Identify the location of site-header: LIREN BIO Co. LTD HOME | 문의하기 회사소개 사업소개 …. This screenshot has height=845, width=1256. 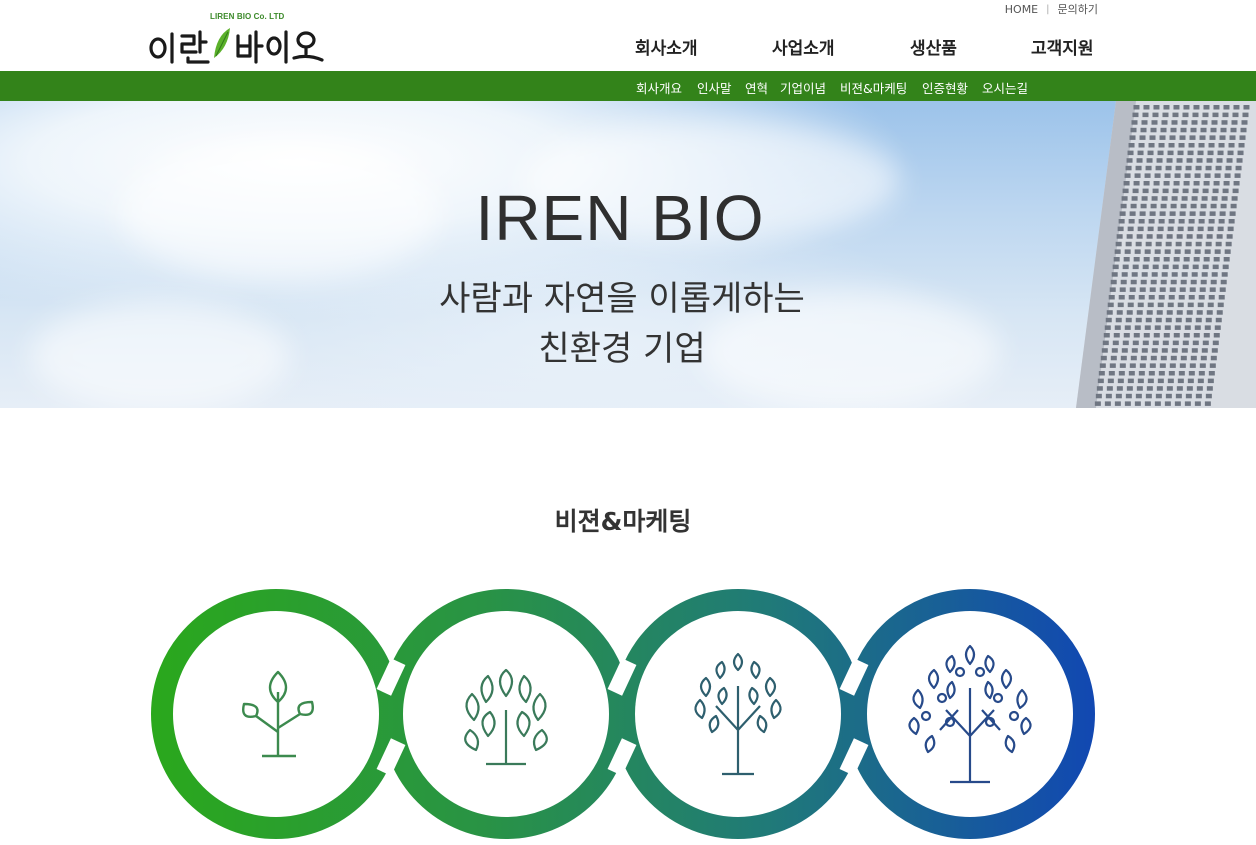
(628, 35).